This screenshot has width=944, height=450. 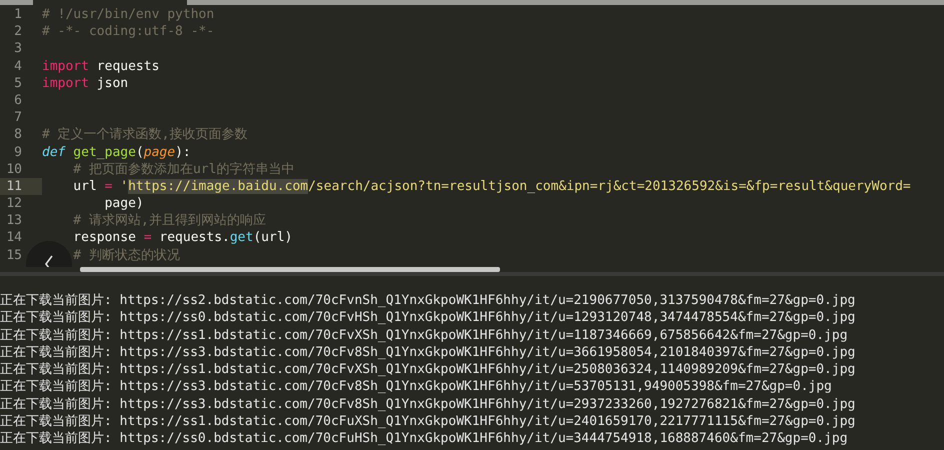 I want to click on horizontal-scrollbar, so click(x=290, y=269).